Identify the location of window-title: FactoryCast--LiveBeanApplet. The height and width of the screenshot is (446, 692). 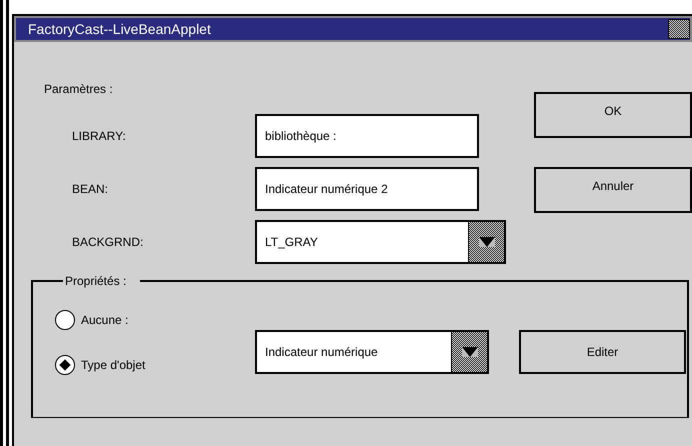
(119, 29).